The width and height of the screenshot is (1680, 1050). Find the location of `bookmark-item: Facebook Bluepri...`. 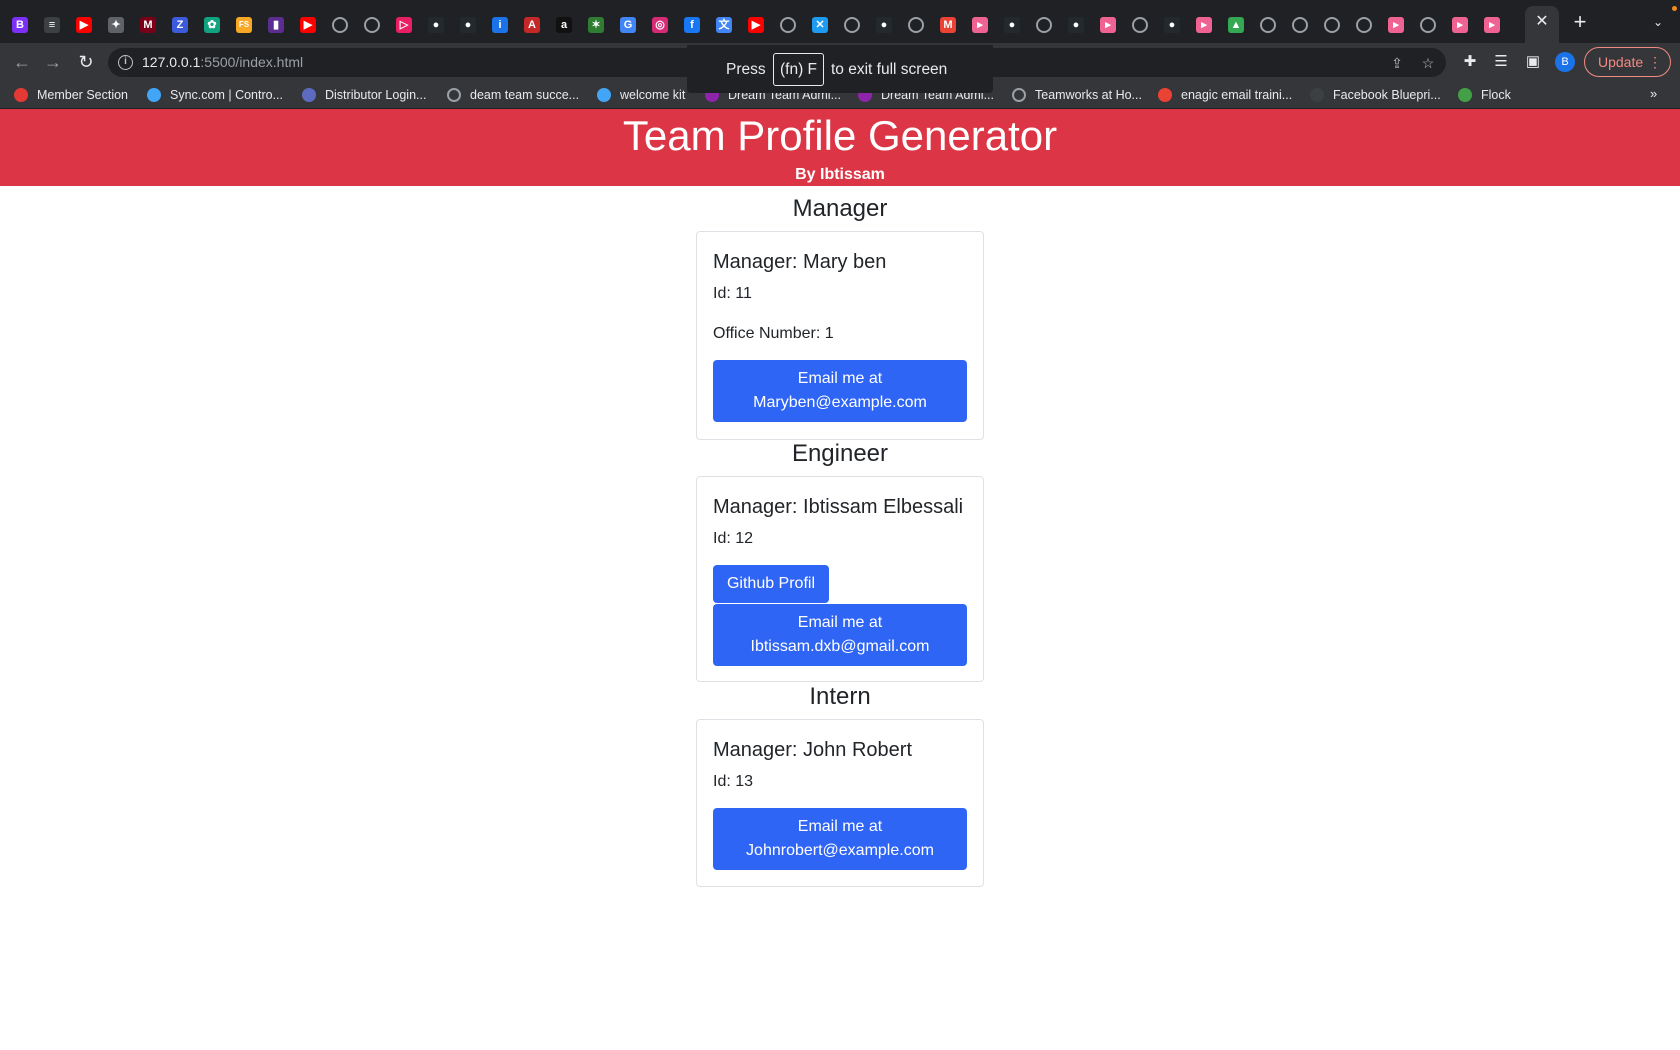

bookmark-item: Facebook Bluepri... is located at coordinates (1375, 95).